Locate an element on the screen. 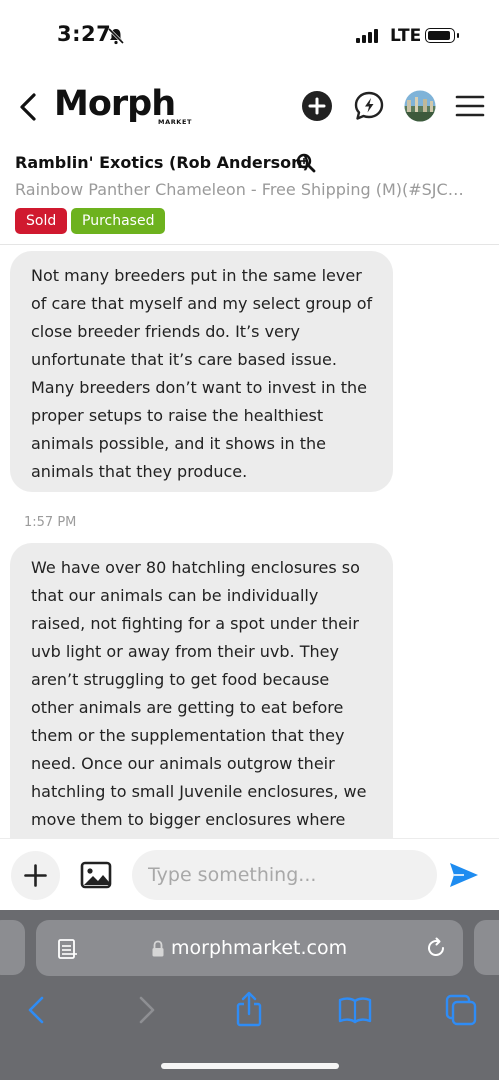 The height and width of the screenshot is (1080, 499). status-time: 3:27 is located at coordinates (84, 34).